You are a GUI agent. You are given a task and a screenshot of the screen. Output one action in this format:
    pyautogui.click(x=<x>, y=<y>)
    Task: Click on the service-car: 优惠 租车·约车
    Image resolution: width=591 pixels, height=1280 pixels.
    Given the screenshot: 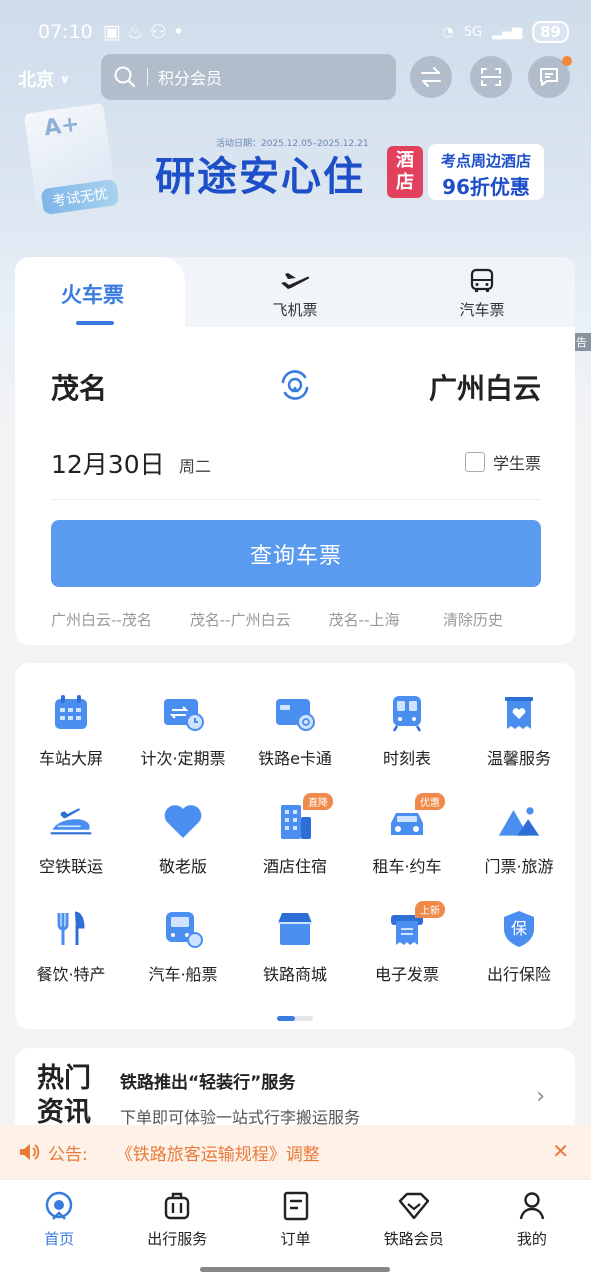 What is the action you would take?
    pyautogui.click(x=407, y=835)
    